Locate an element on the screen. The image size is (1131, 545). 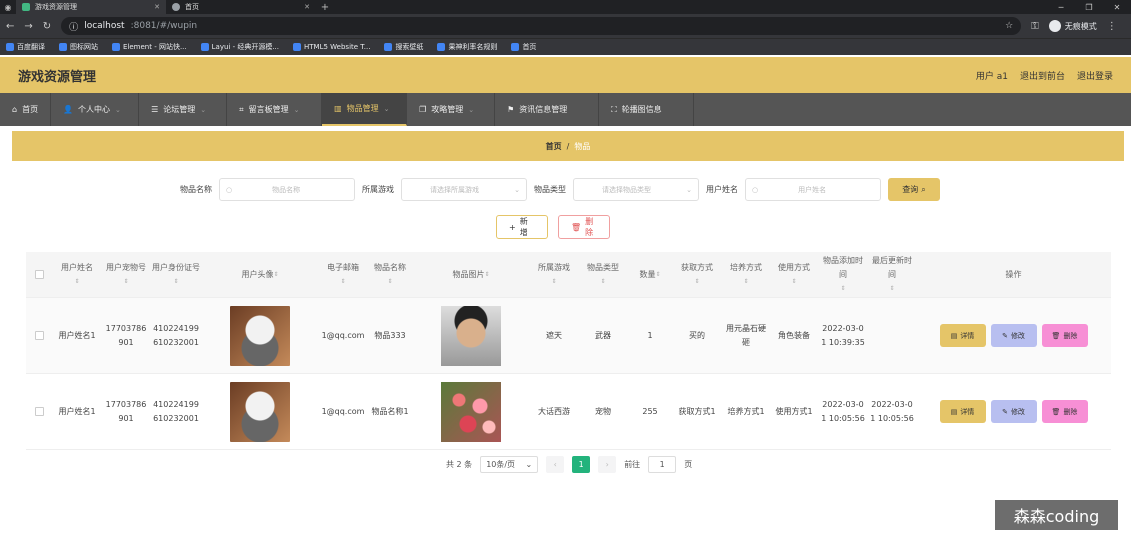
item-name-label: 物品名称 is located at coordinates (196, 189).